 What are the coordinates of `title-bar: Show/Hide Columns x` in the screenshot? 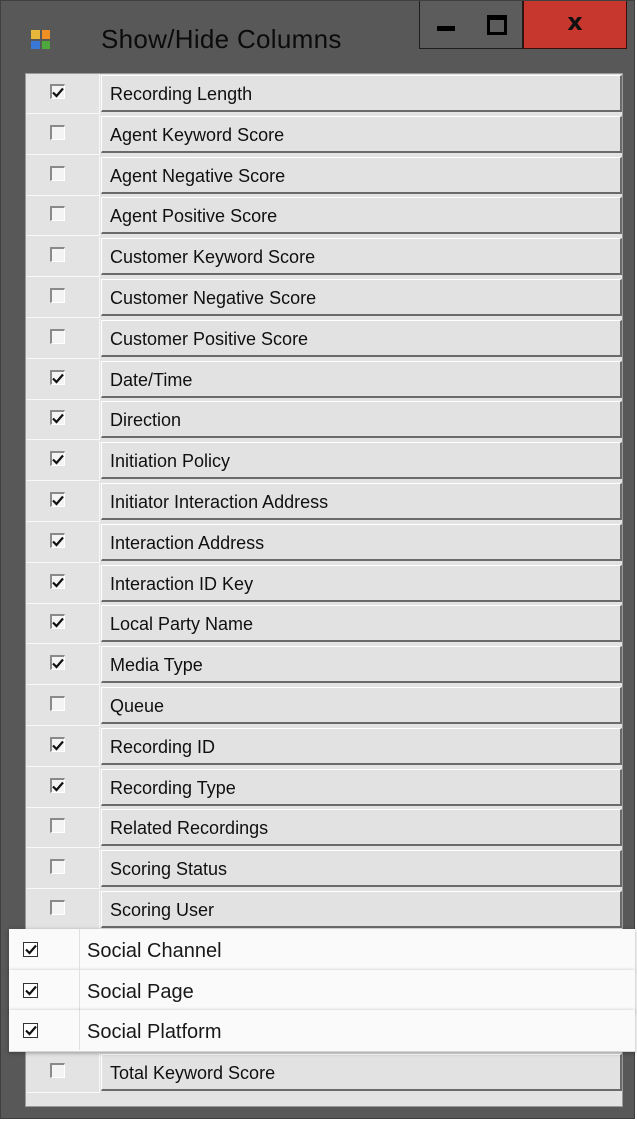 It's located at (317, 37).